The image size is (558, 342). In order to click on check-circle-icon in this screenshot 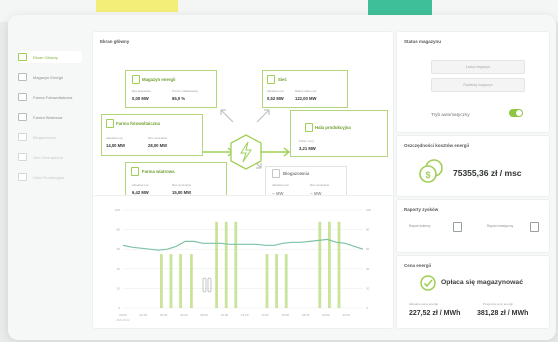, I will do `click(428, 283)`.